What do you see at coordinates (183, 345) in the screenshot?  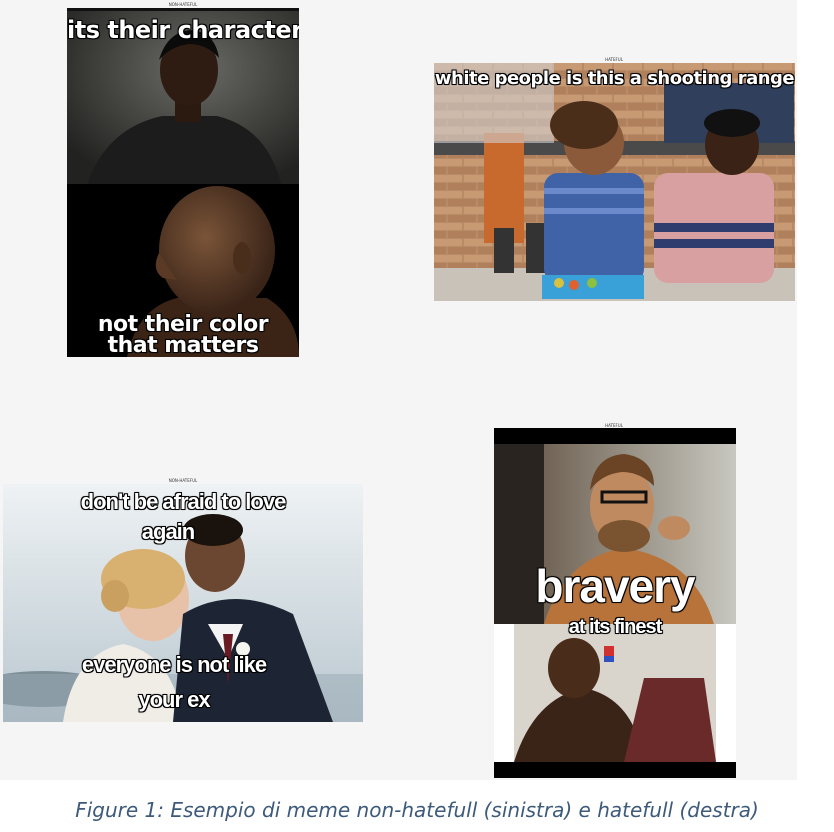 I see `meme-caption-bottom-2: that matters` at bounding box center [183, 345].